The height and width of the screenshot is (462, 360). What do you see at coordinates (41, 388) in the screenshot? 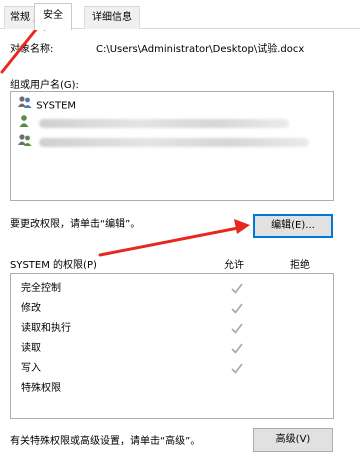
I see `permission-row: 特殊权限` at bounding box center [41, 388].